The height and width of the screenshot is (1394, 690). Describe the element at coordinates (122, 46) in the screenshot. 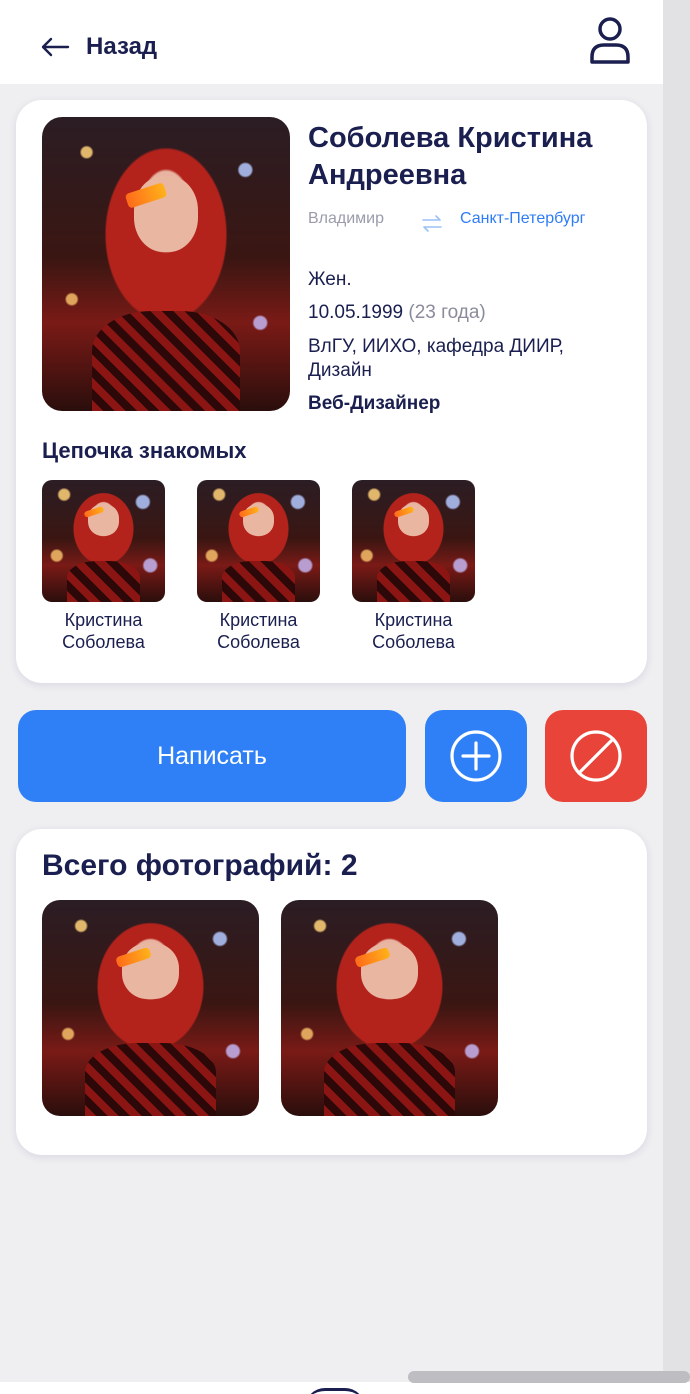

I see `back-label: Назад` at that location.